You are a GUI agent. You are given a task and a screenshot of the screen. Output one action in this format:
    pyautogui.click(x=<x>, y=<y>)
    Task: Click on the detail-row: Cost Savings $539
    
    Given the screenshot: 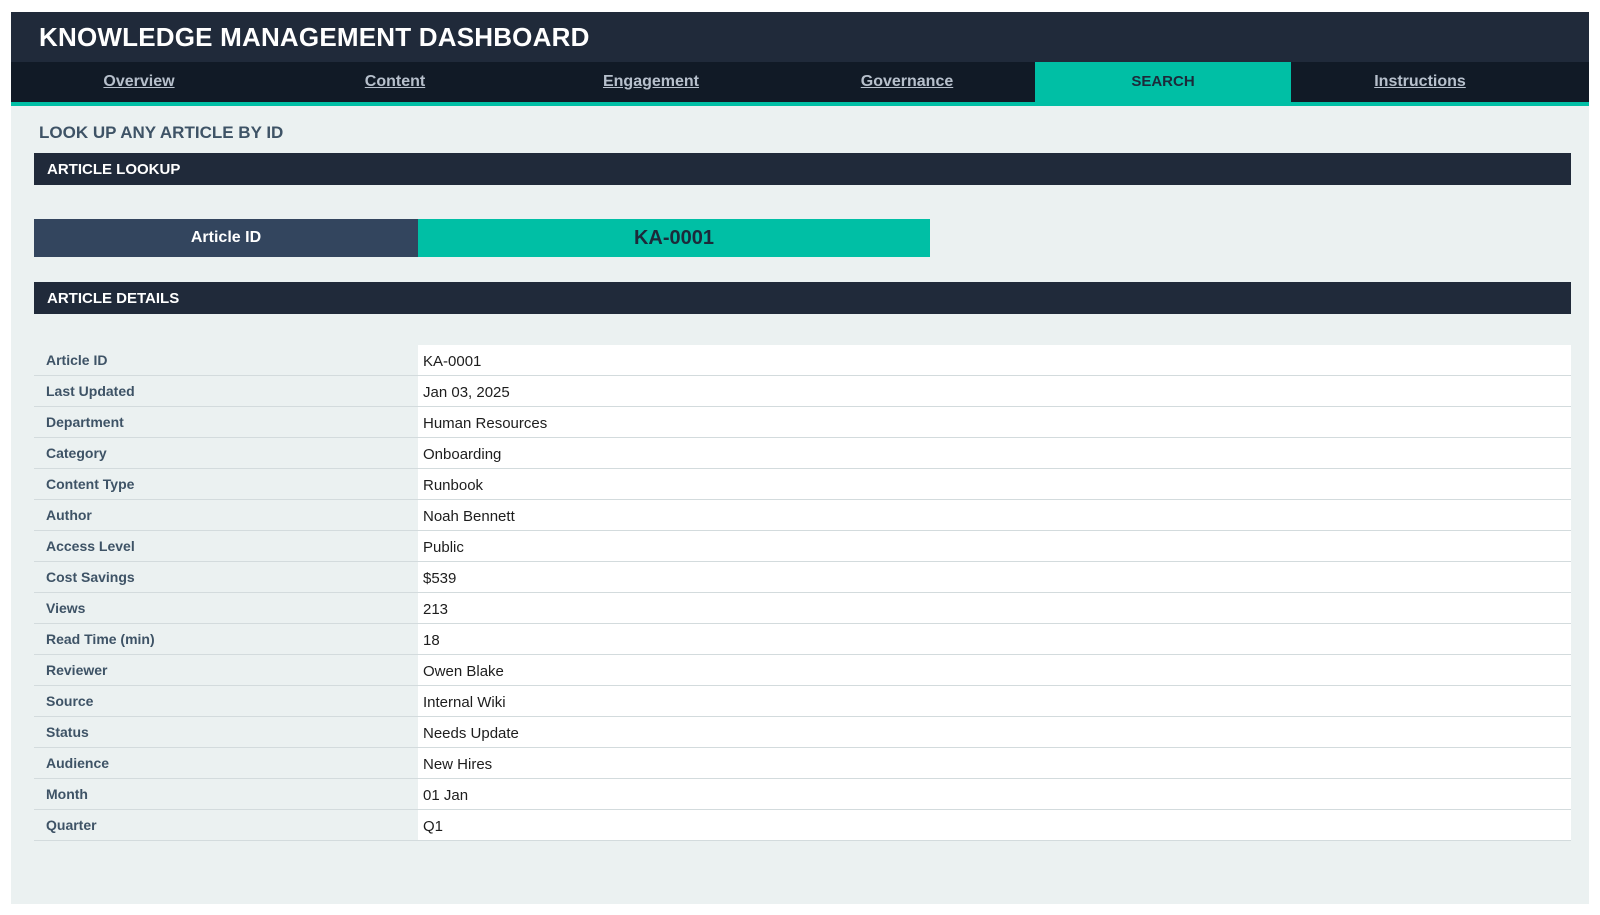 What is the action you would take?
    pyautogui.click(x=802, y=577)
    